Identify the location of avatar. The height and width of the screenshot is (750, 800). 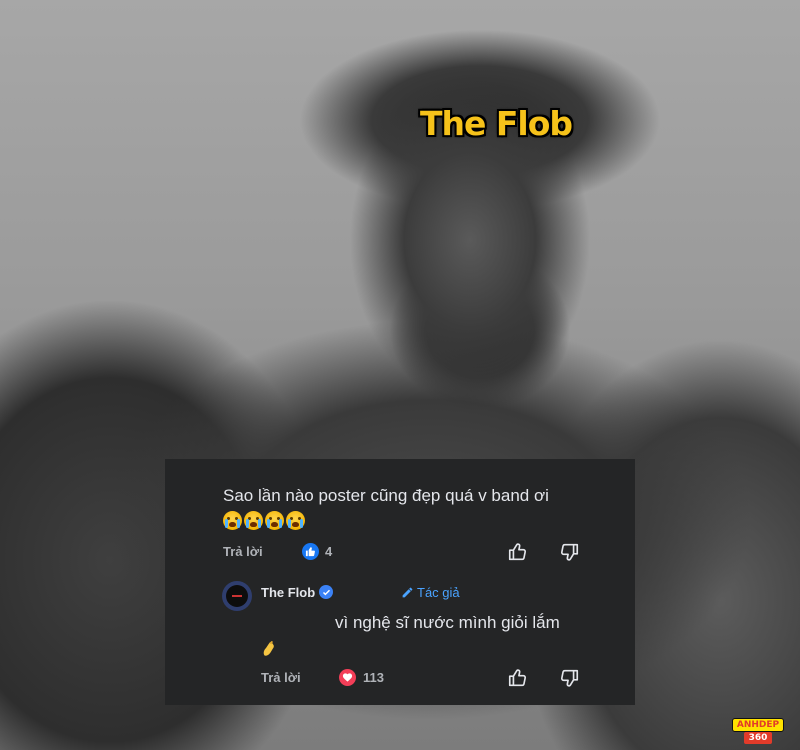
(237, 596).